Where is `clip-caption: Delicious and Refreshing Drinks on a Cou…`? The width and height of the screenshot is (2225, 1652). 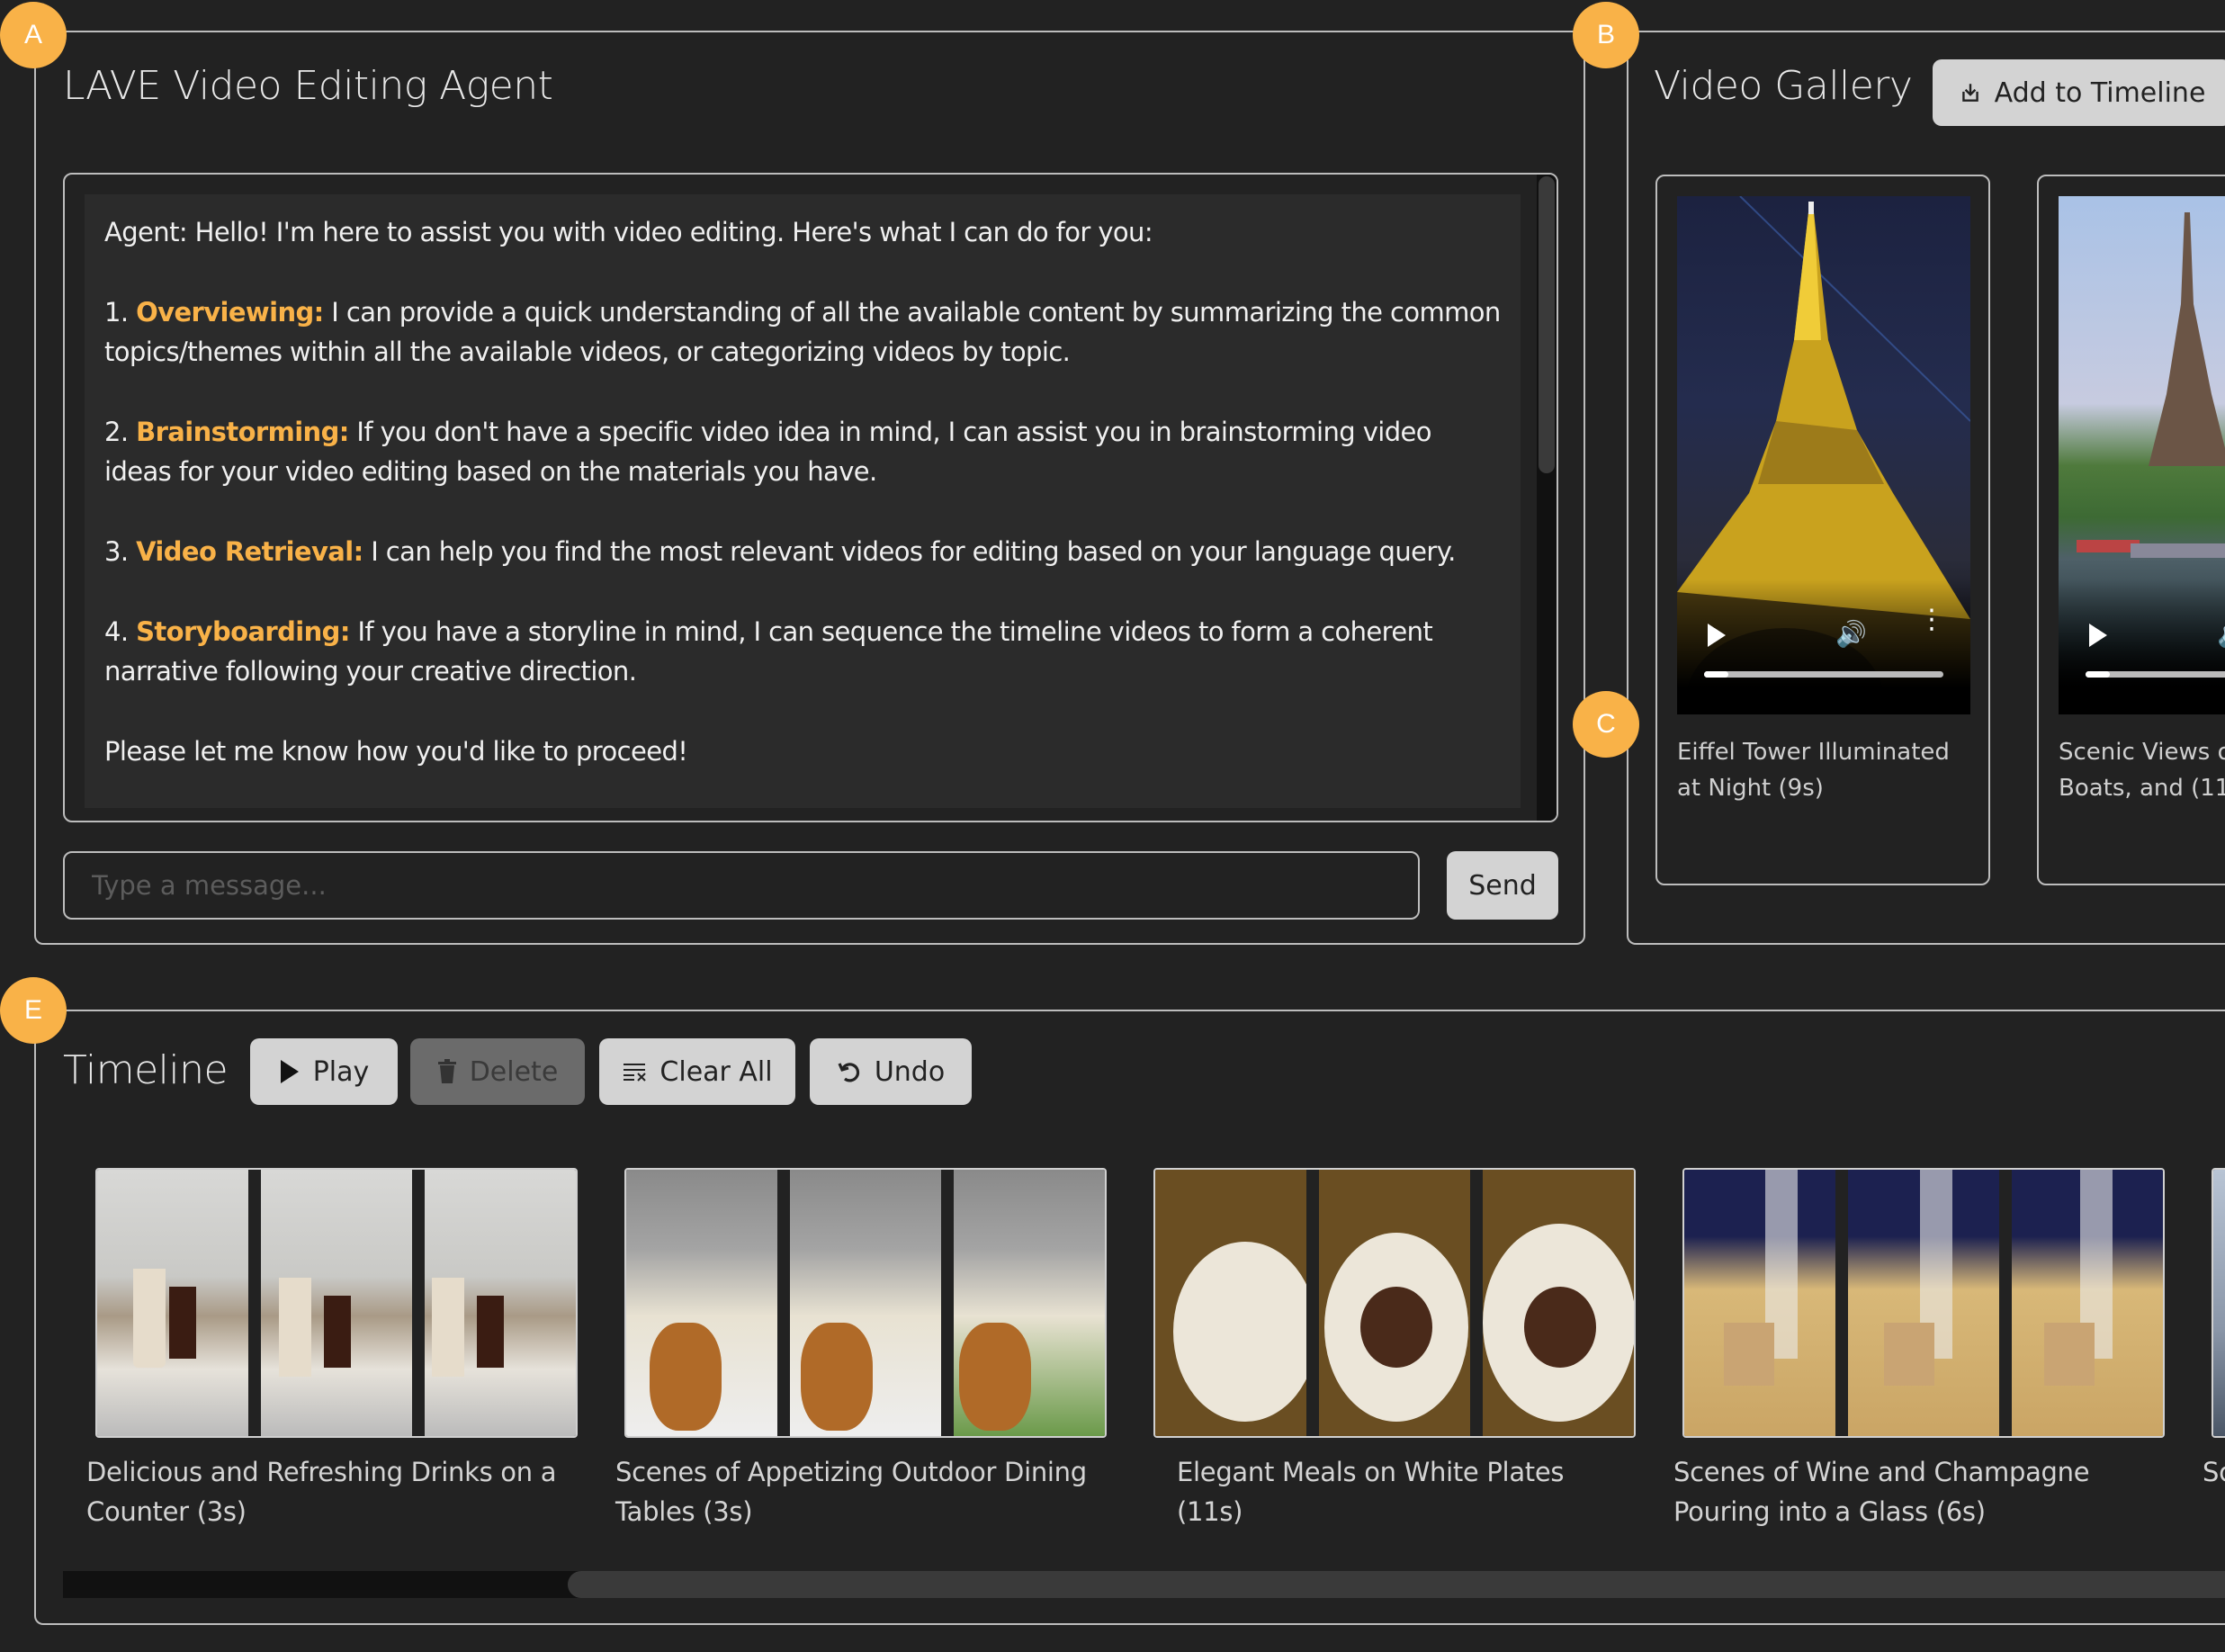
clip-caption: Delicious and Refreshing Drinks on a Cou… is located at coordinates (321, 1492).